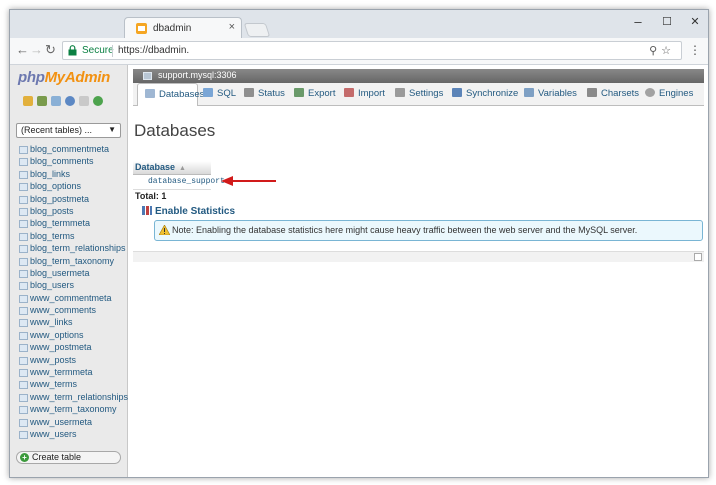 The width and height of the screenshot is (716, 485). What do you see at coordinates (63, 310) in the screenshot?
I see `sidebar-table-name: www_comments` at bounding box center [63, 310].